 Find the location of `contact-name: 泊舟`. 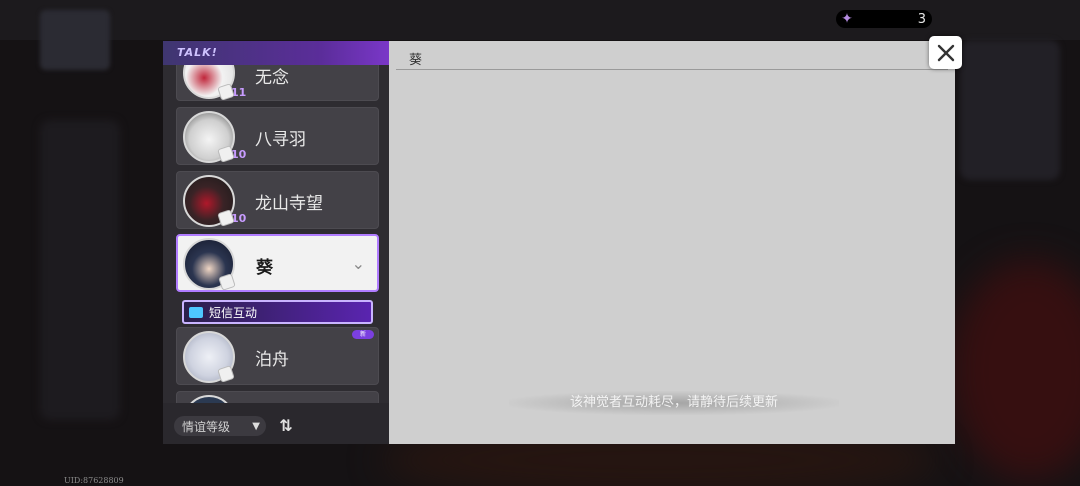

contact-name: 泊舟 is located at coordinates (272, 360).